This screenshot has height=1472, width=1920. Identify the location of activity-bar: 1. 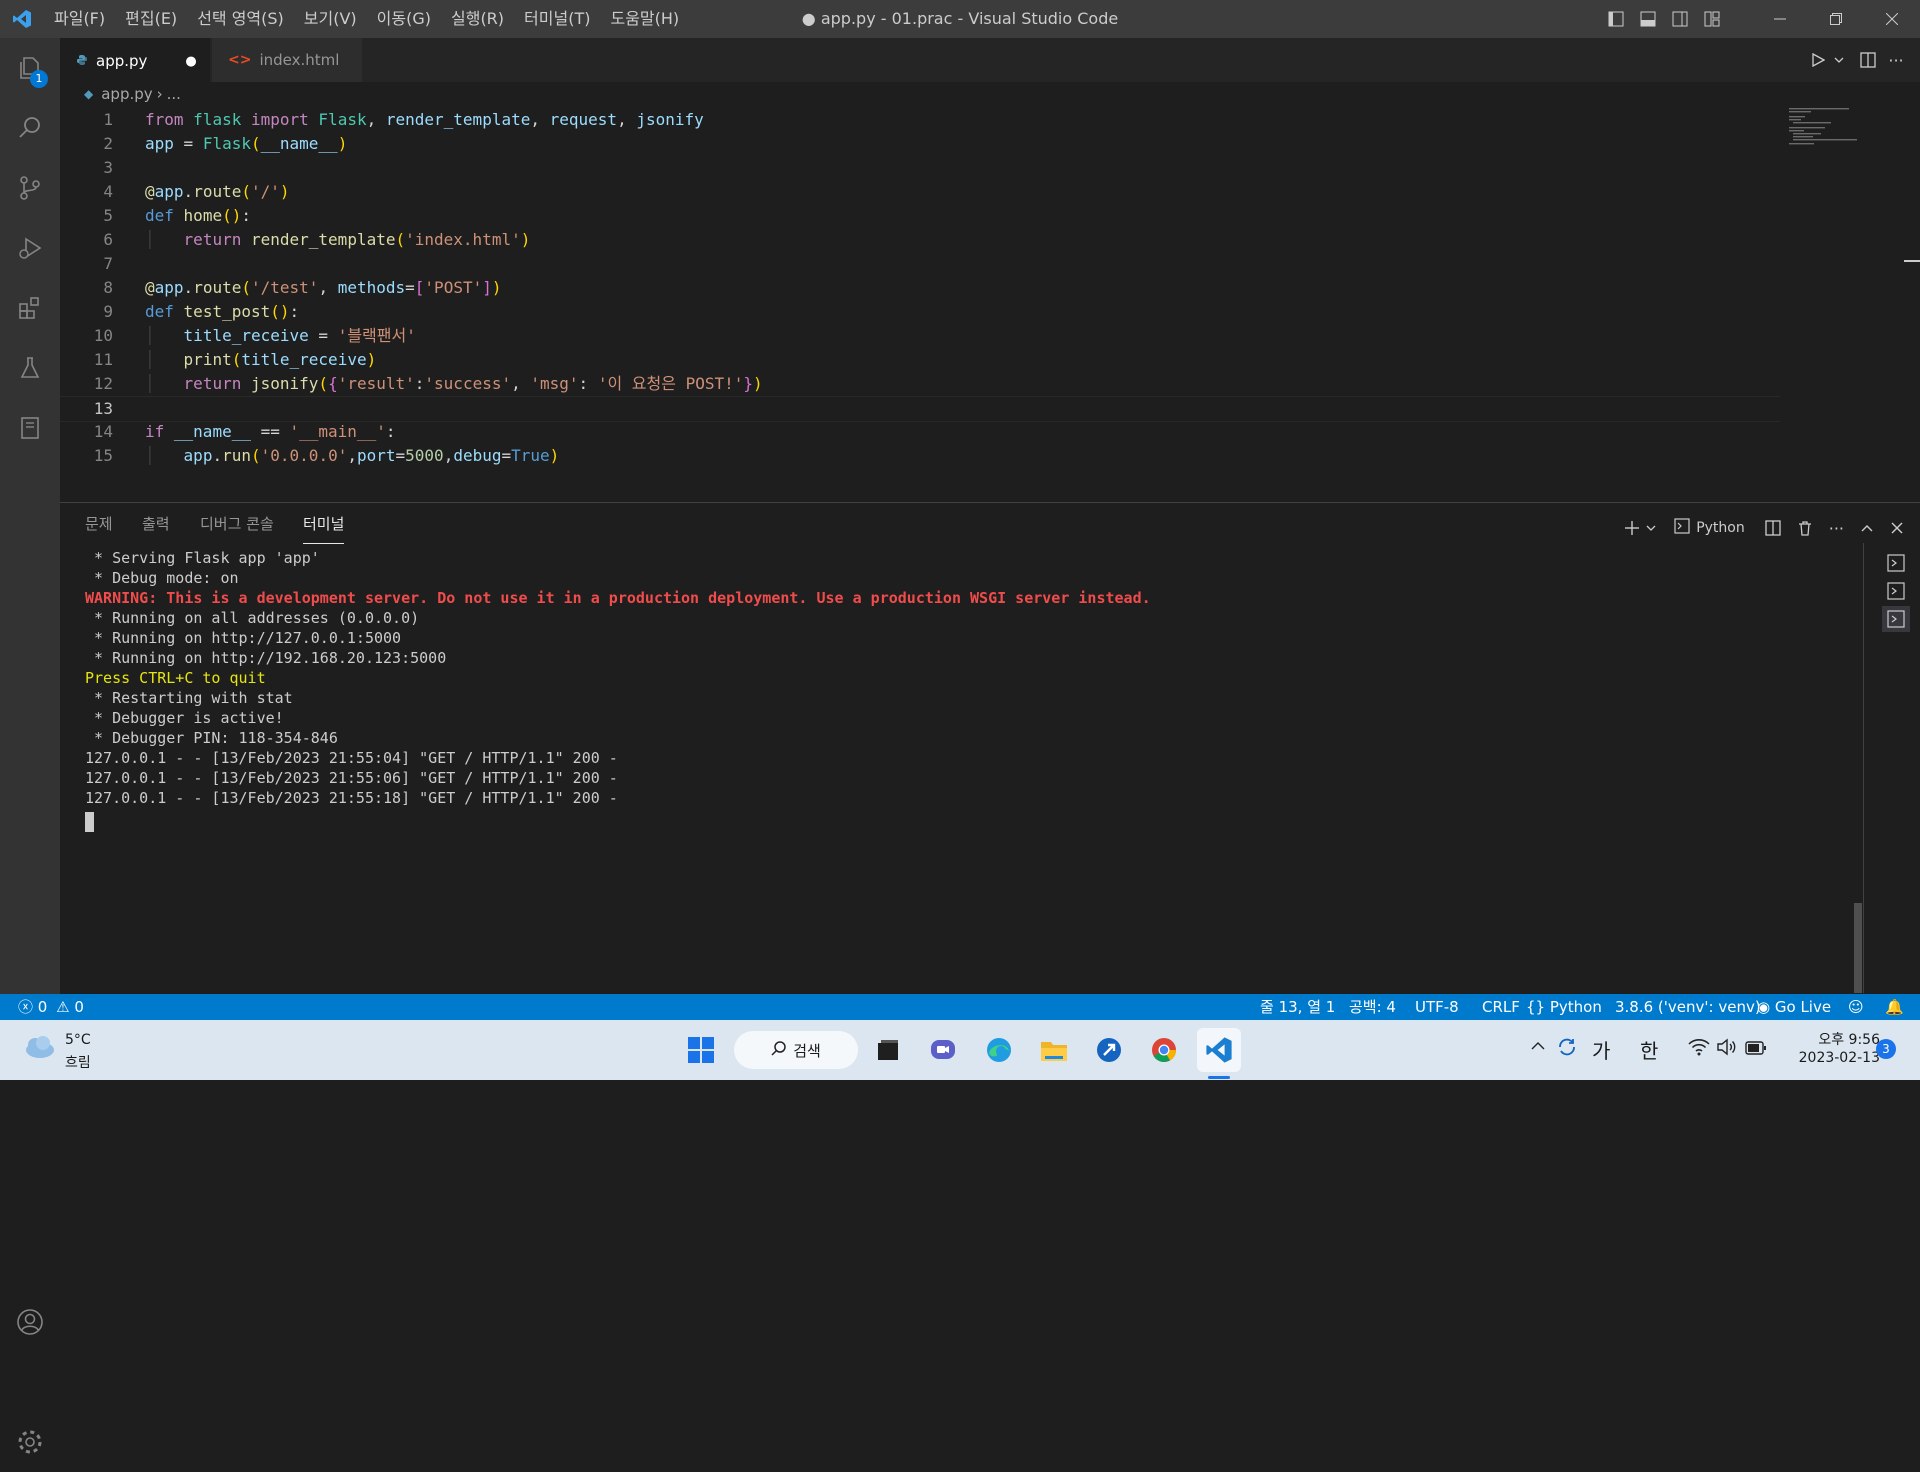
(30, 746).